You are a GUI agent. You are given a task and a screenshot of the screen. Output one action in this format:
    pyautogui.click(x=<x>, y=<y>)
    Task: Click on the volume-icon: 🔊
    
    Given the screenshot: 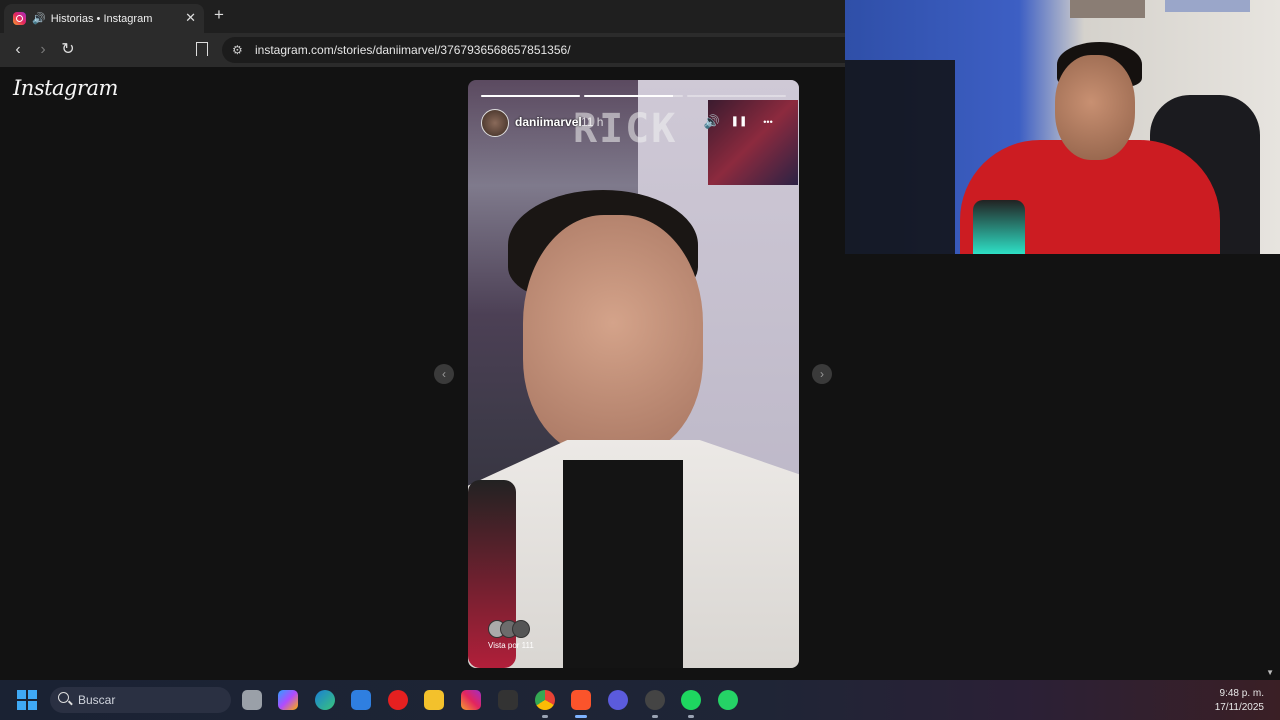 What is the action you would take?
    pyautogui.click(x=712, y=122)
    